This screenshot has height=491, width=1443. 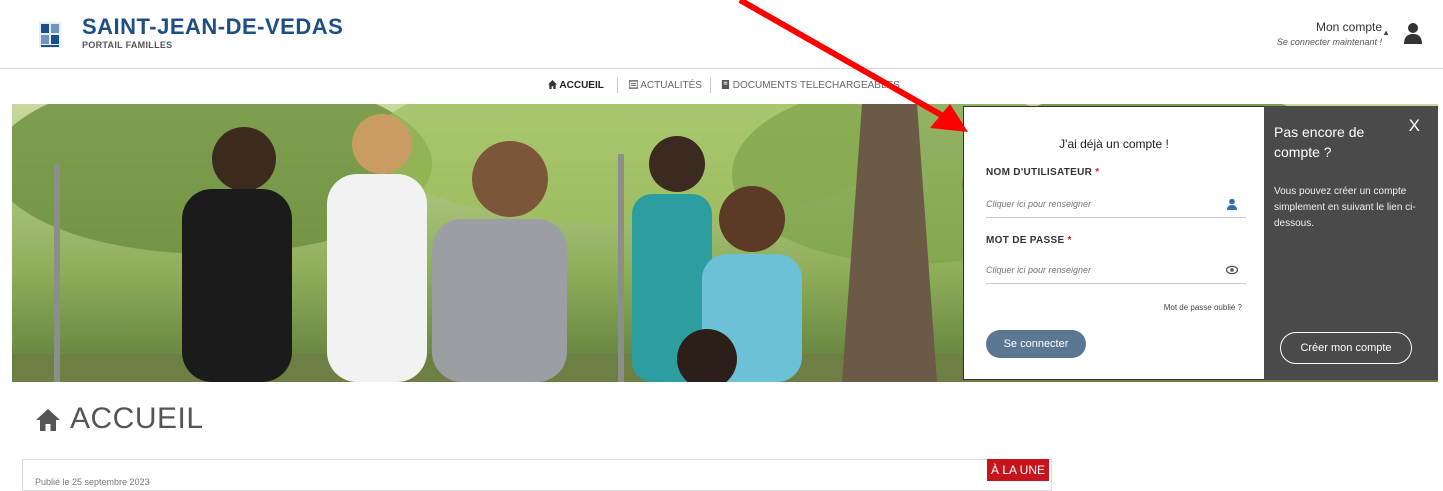 I want to click on username-field, so click(x=1116, y=205).